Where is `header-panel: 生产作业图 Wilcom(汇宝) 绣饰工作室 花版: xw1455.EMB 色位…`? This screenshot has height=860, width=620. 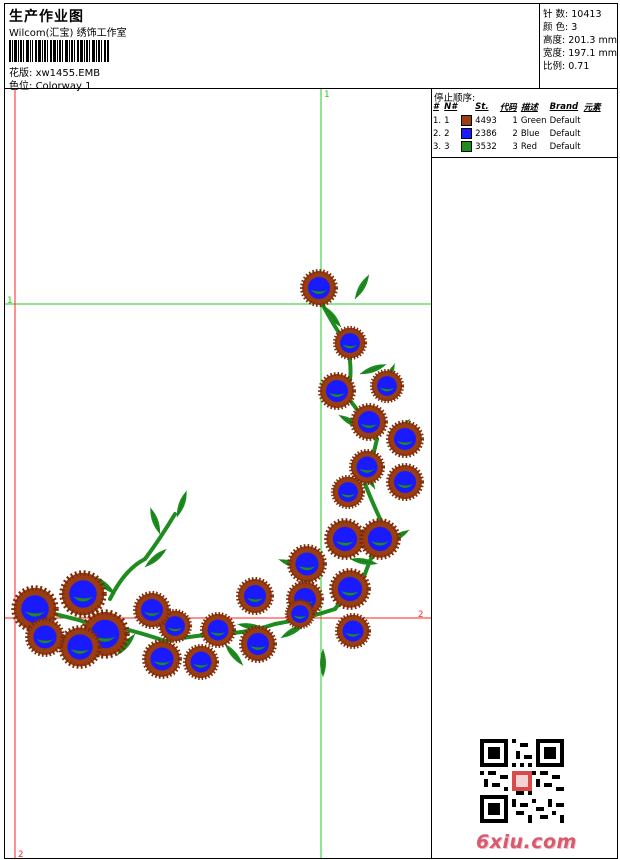 header-panel: 生产作业图 Wilcom(汇宝) 绣饰工作室 花版: xw1455.EMB 色位… is located at coordinates (272, 47).